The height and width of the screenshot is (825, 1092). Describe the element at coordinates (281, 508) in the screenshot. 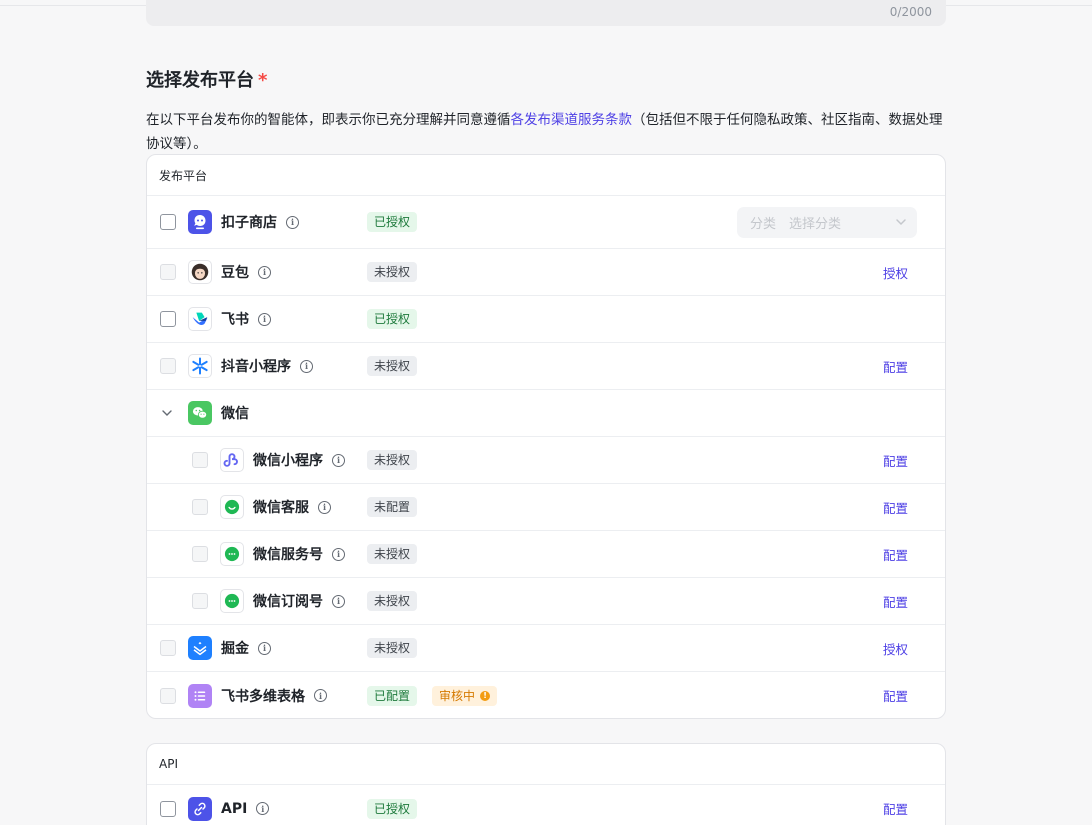

I see `platform-label: 微信客服` at that location.